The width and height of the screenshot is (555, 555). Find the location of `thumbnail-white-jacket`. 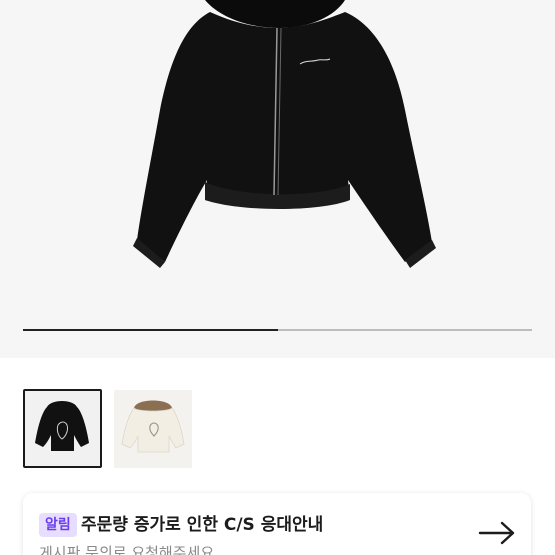

thumbnail-white-jacket is located at coordinates (153, 429).